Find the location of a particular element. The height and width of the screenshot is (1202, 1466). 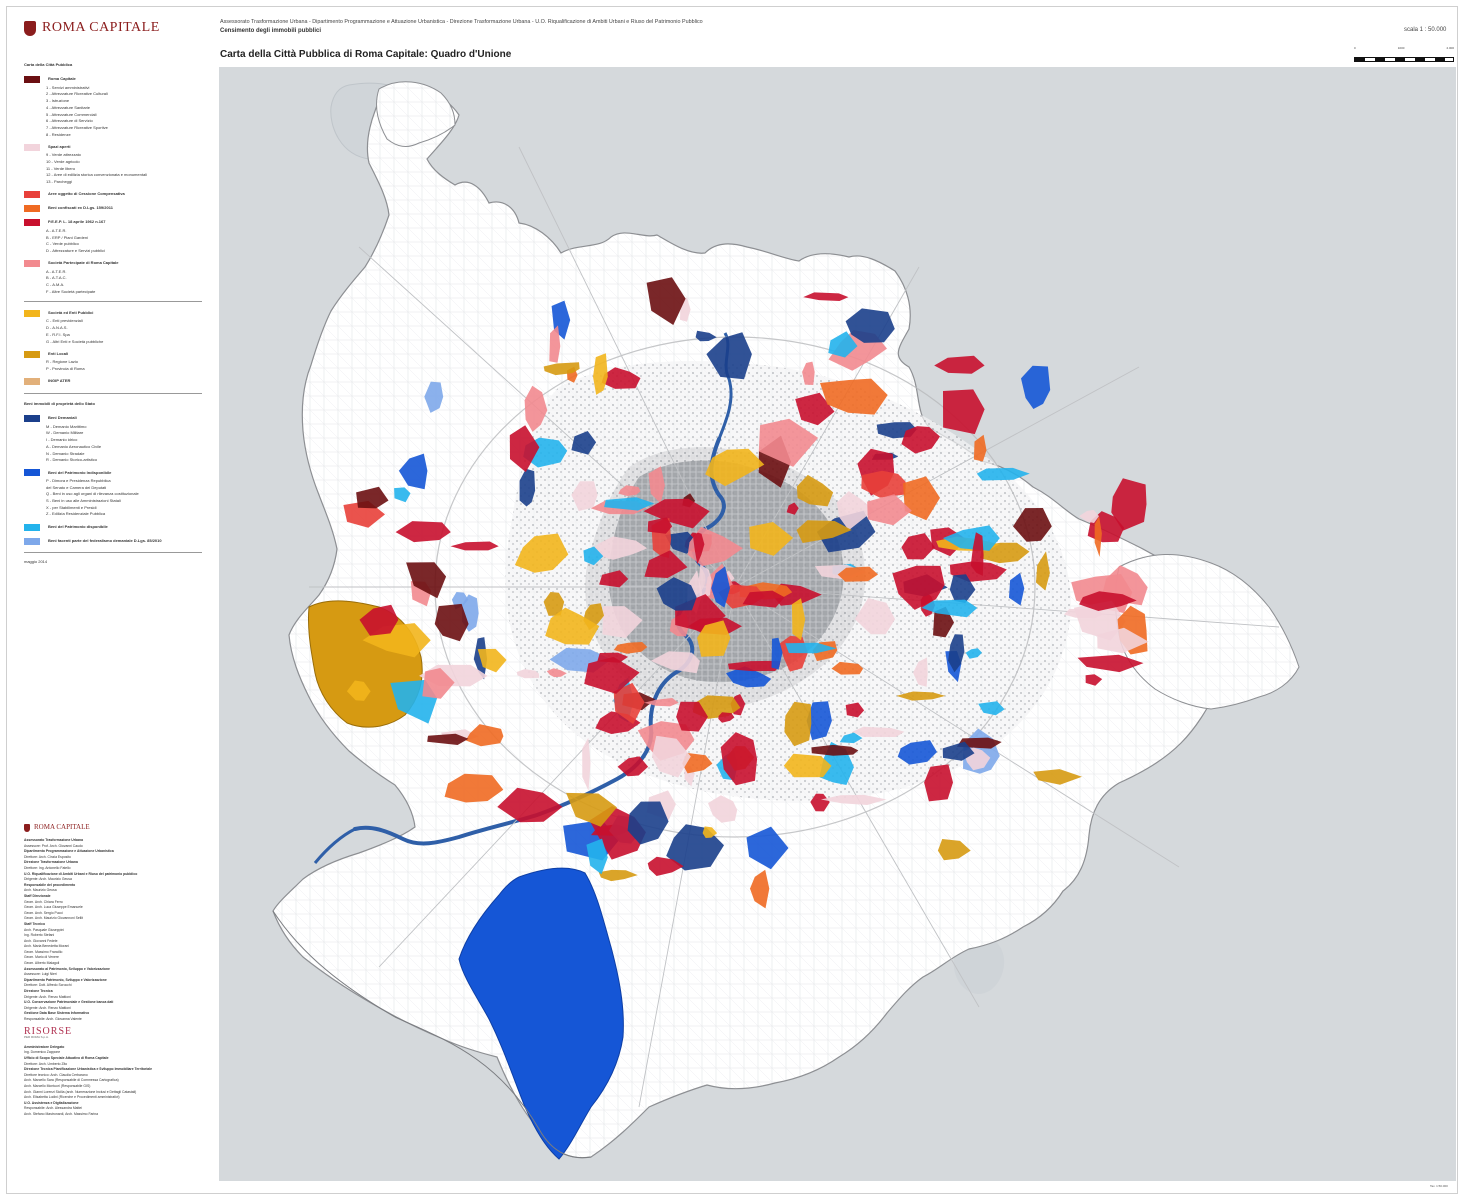

legend-sub-item: D - A.N.A.S. is located at coordinates (57, 328).